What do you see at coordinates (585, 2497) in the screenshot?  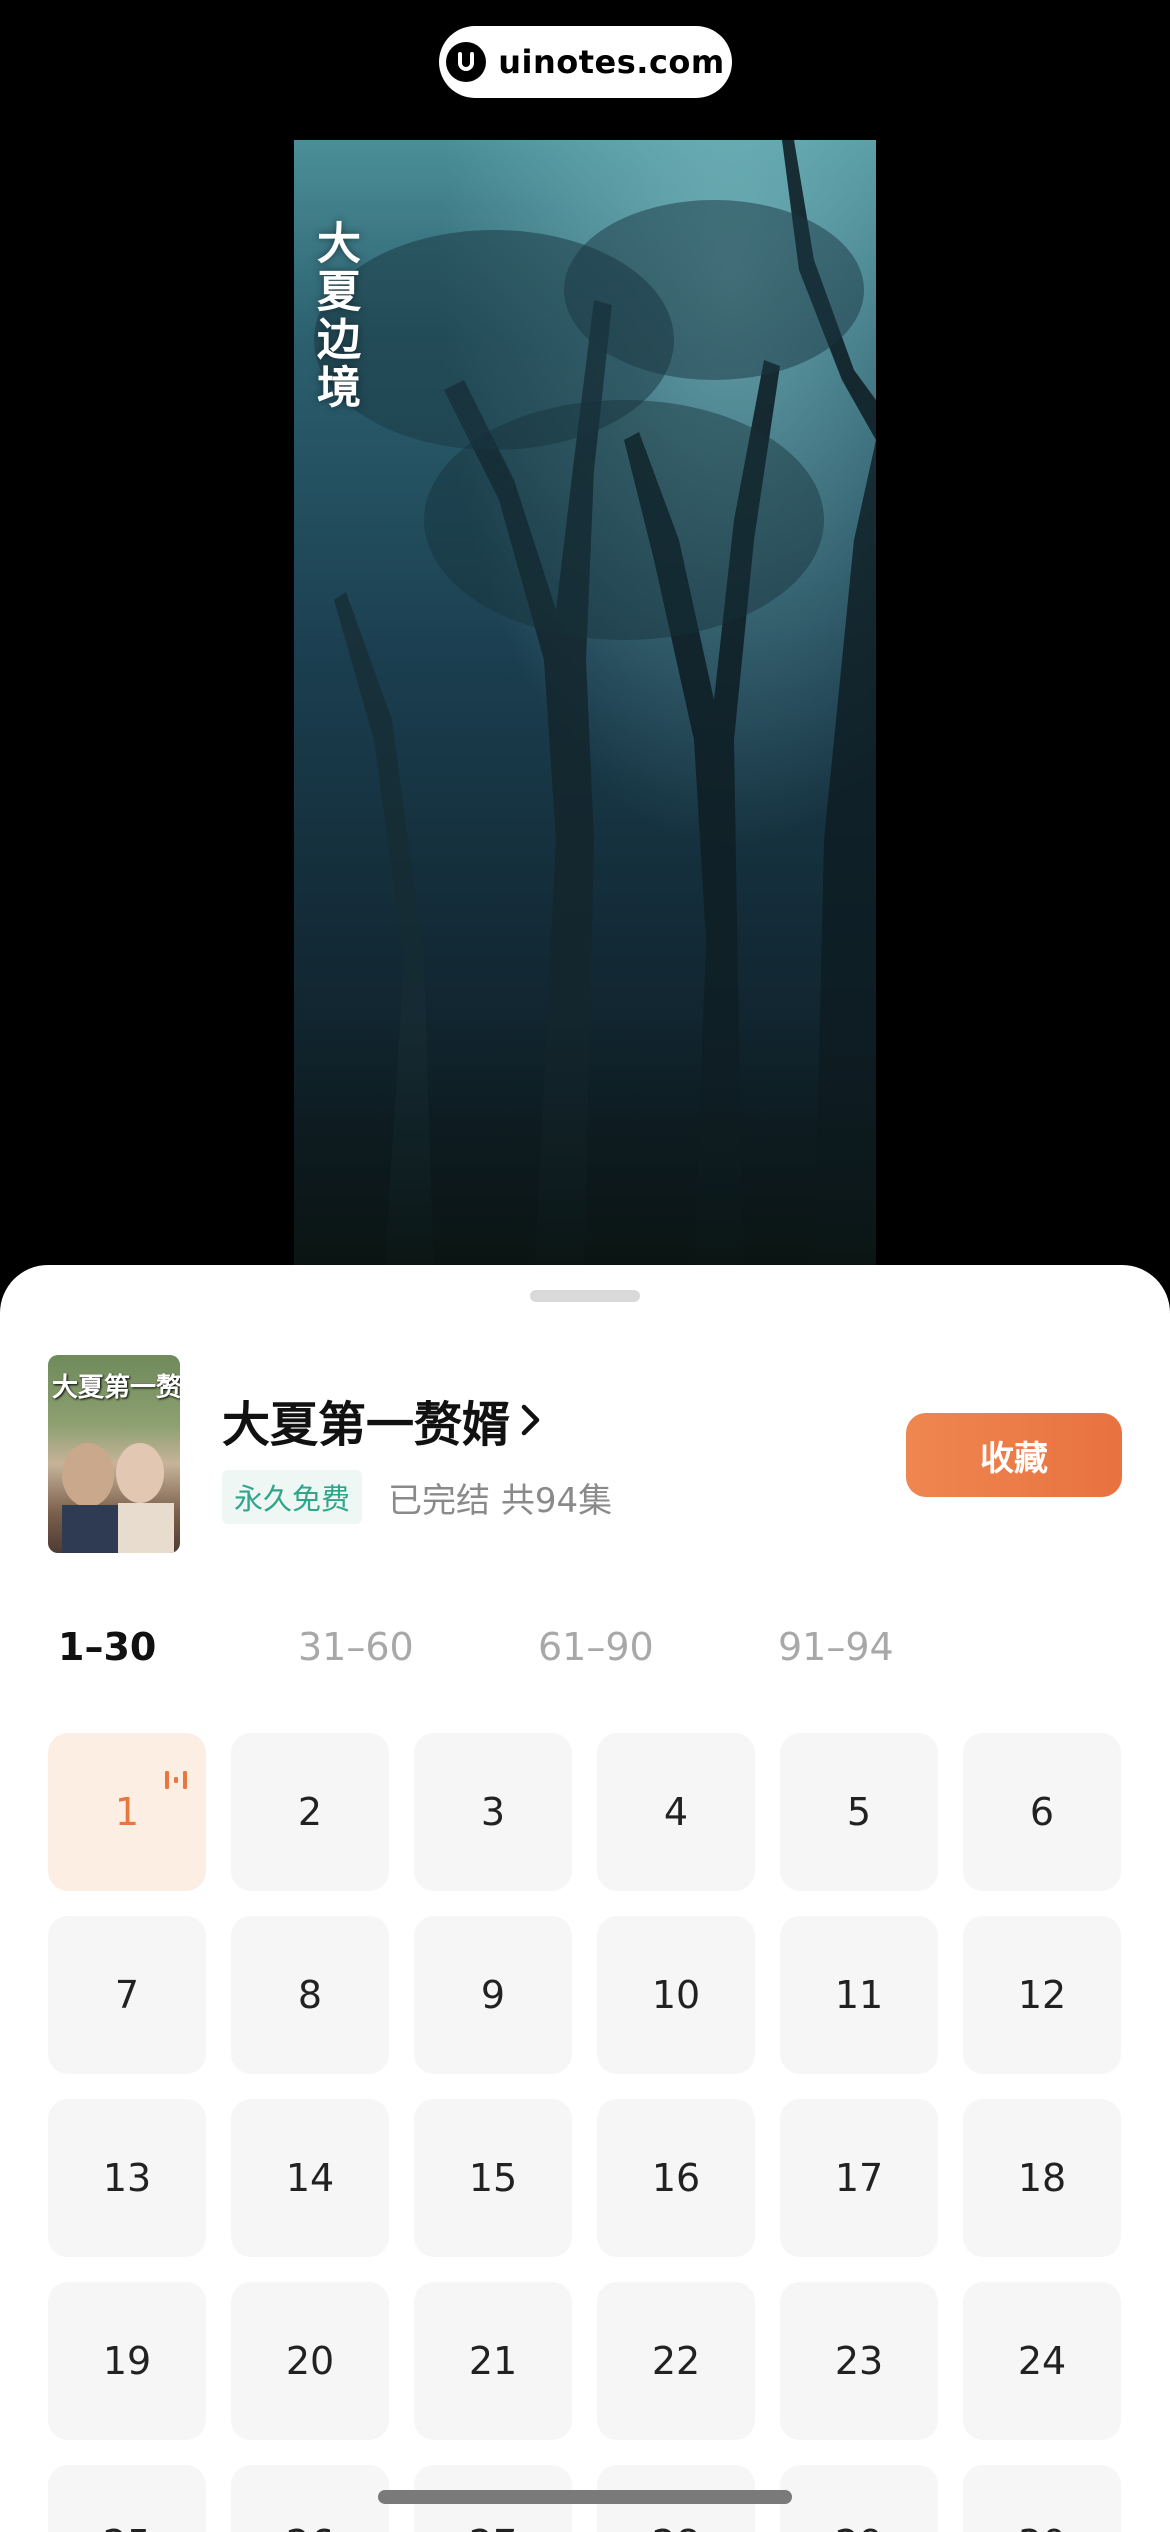 I see `home-indicator` at bounding box center [585, 2497].